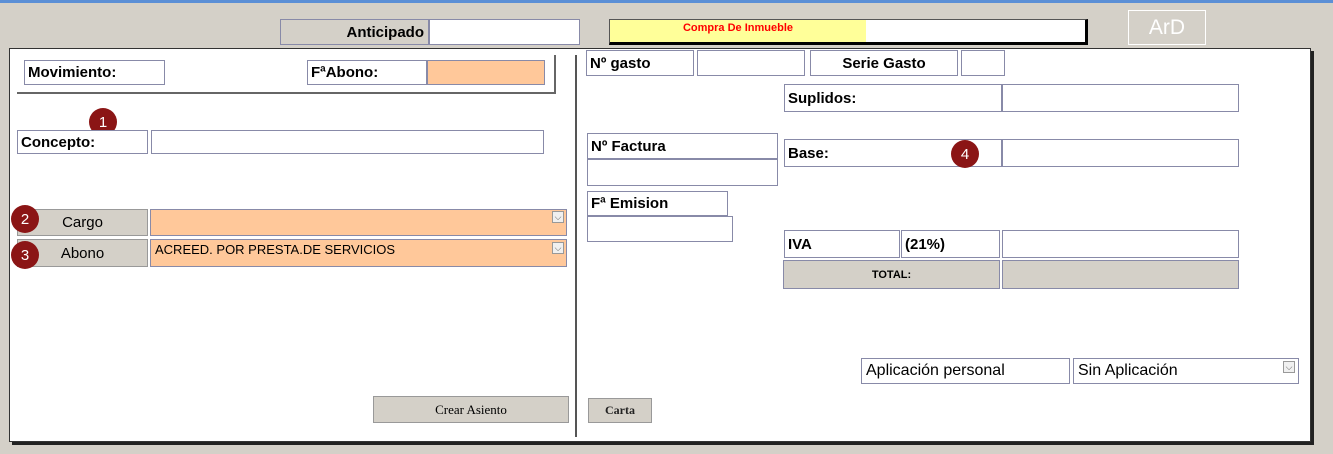 This screenshot has width=1333, height=454. What do you see at coordinates (682, 172) in the screenshot?
I see `nfactura-field` at bounding box center [682, 172].